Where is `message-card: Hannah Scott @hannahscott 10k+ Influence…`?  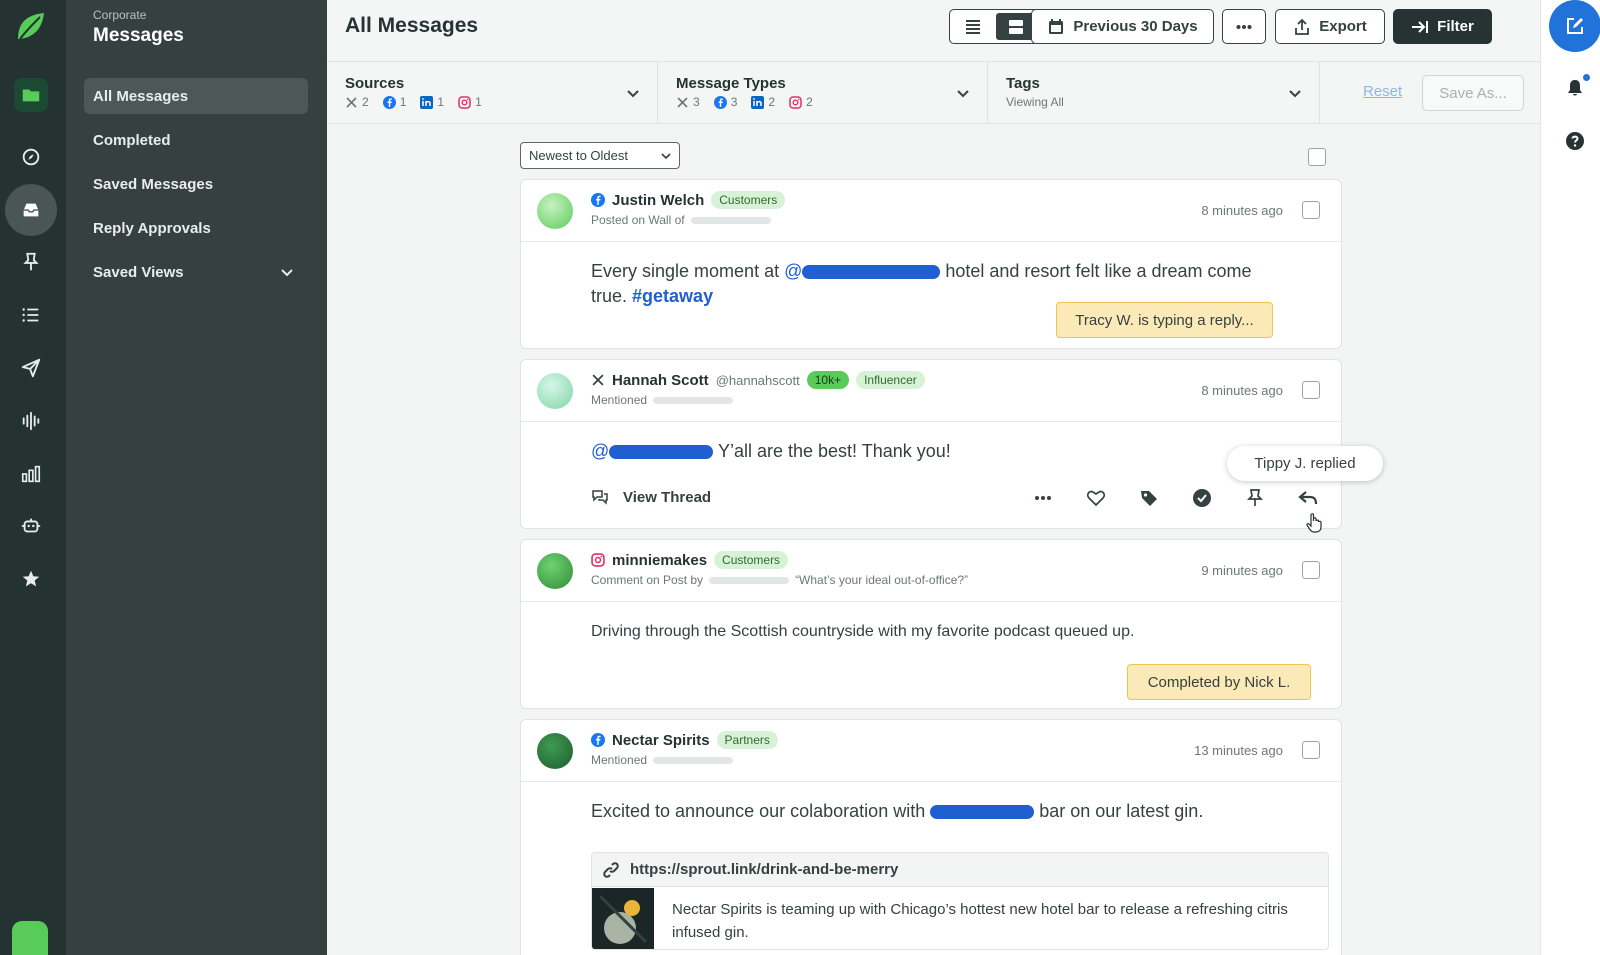
message-card: Hannah Scott @hannahscott 10k+ Influence… is located at coordinates (931, 444).